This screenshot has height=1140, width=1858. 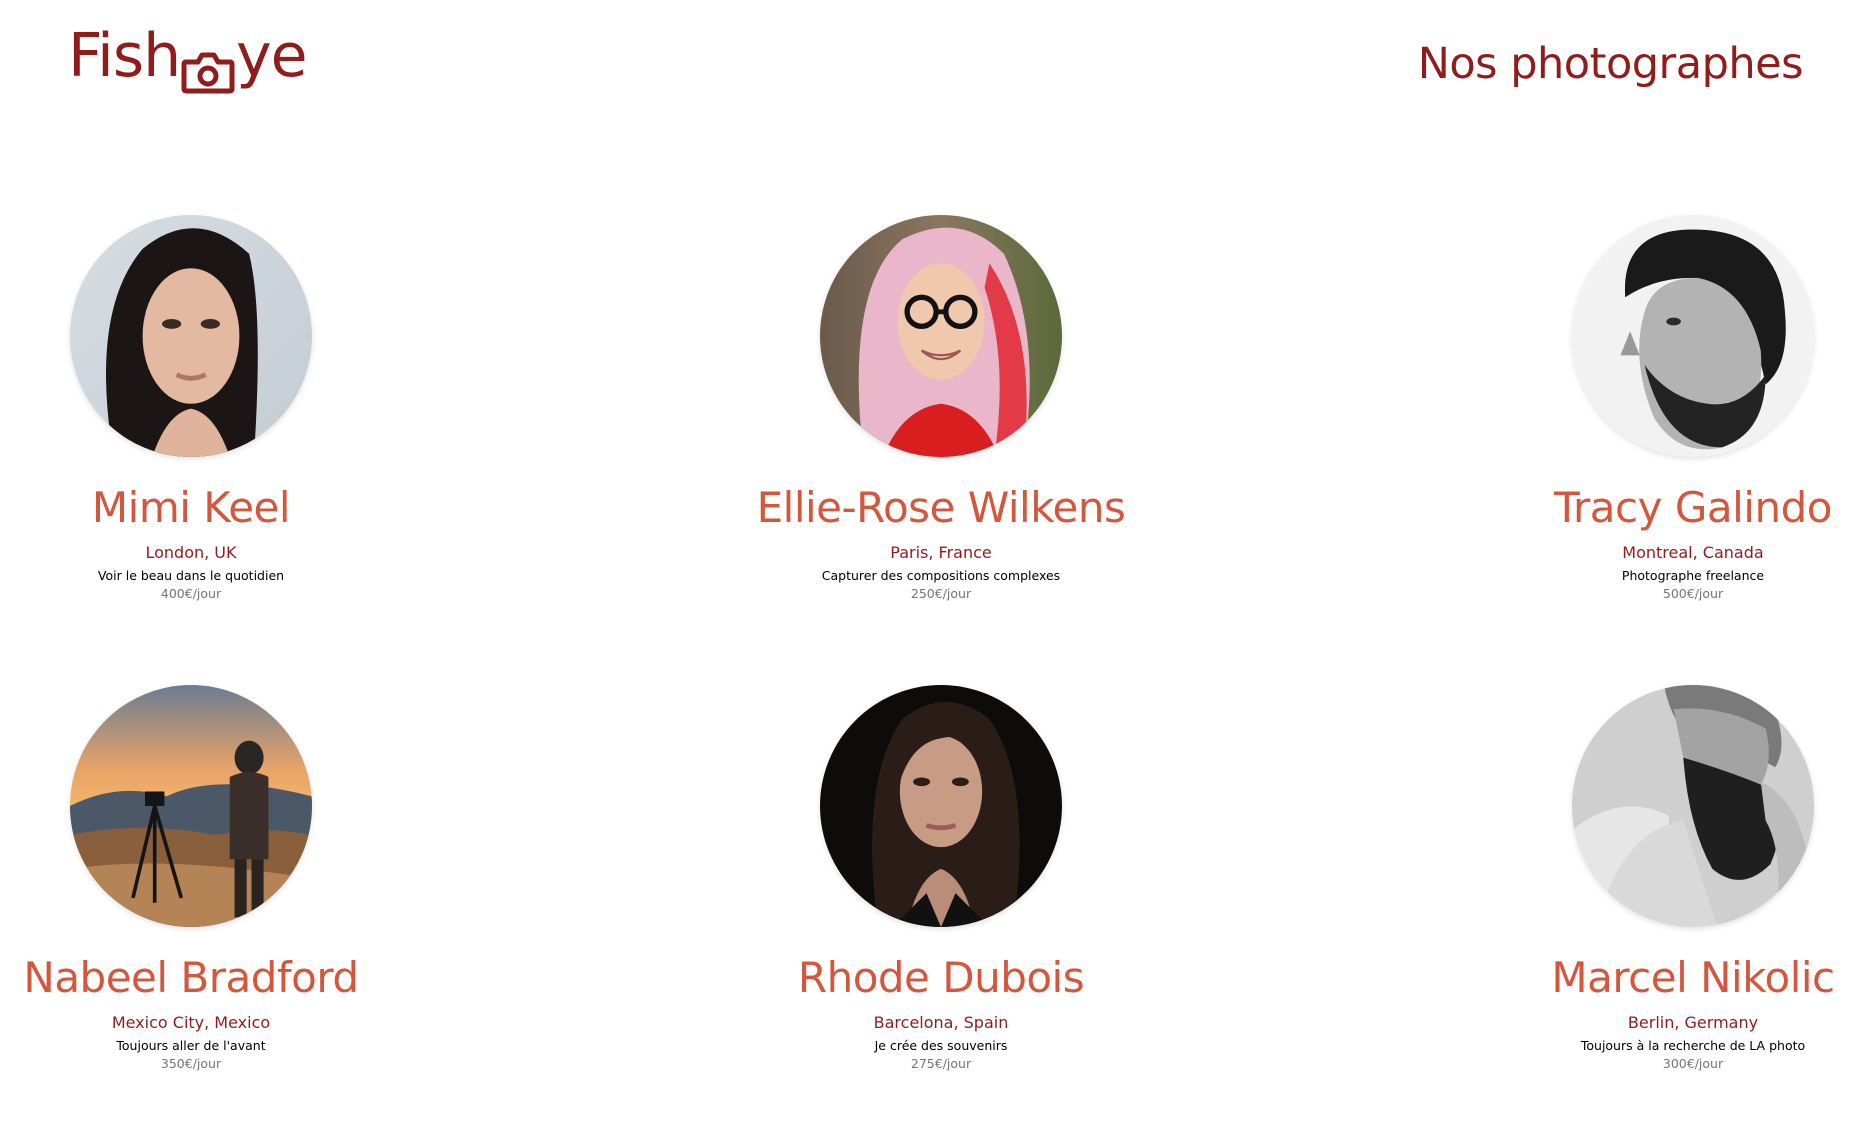 What do you see at coordinates (191, 575) in the screenshot?
I see `photographer-tagline: Voir le beau dans le quotidien` at bounding box center [191, 575].